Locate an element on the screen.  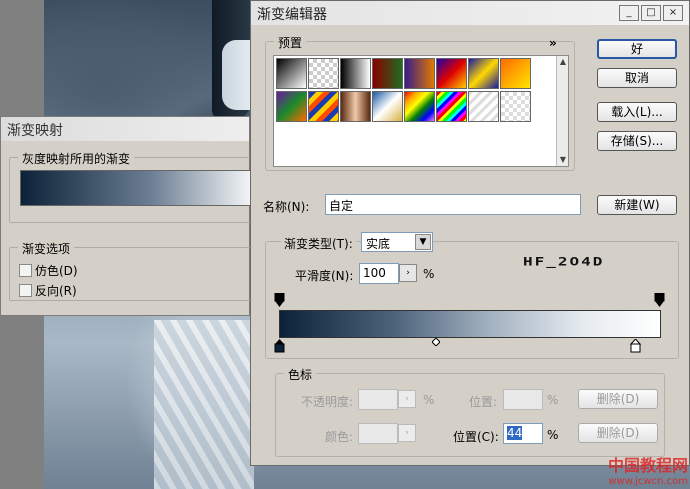
photo-face is located at coordinates (237, 75).